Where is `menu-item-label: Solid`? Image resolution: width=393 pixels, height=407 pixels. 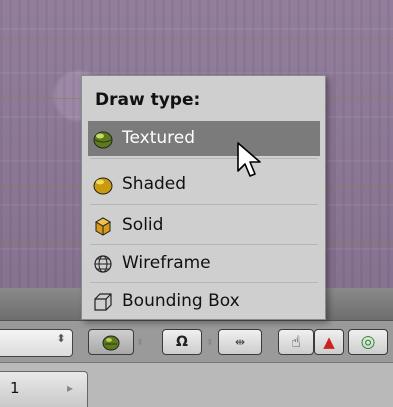
menu-item-label: Solid is located at coordinates (143, 225).